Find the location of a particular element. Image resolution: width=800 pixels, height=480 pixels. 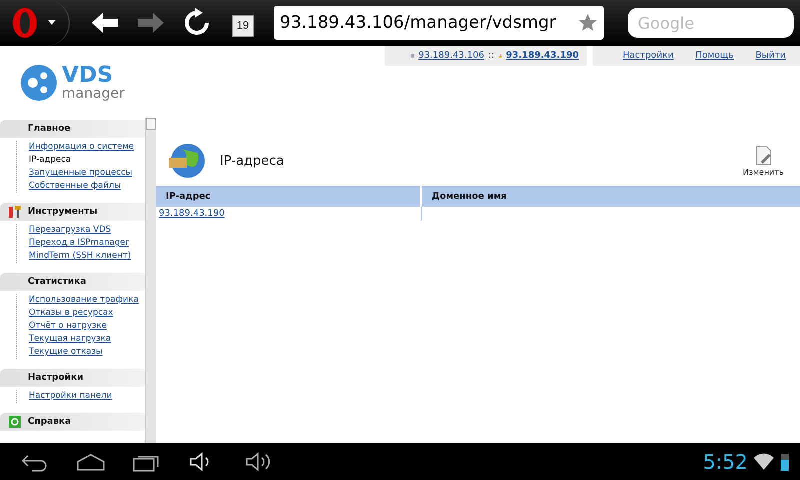

globe-icon is located at coordinates (186, 161).